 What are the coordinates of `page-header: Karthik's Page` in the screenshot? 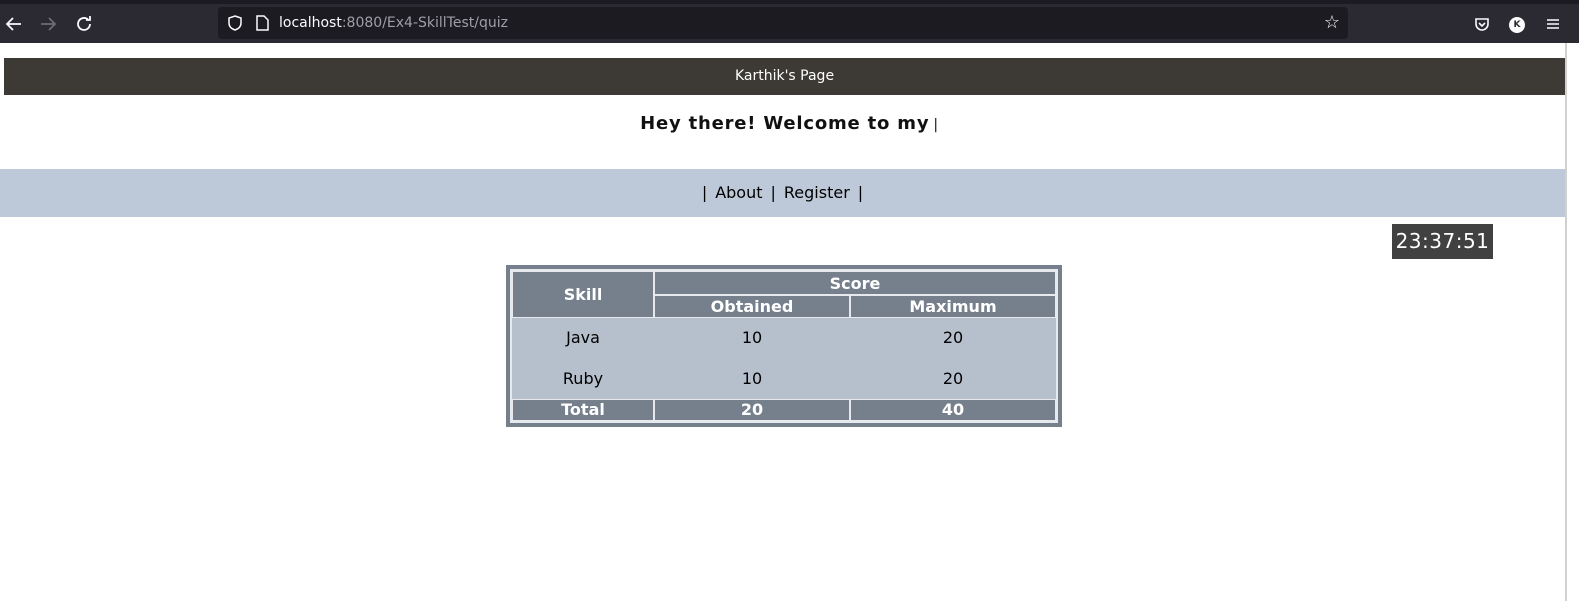 It's located at (784, 76).